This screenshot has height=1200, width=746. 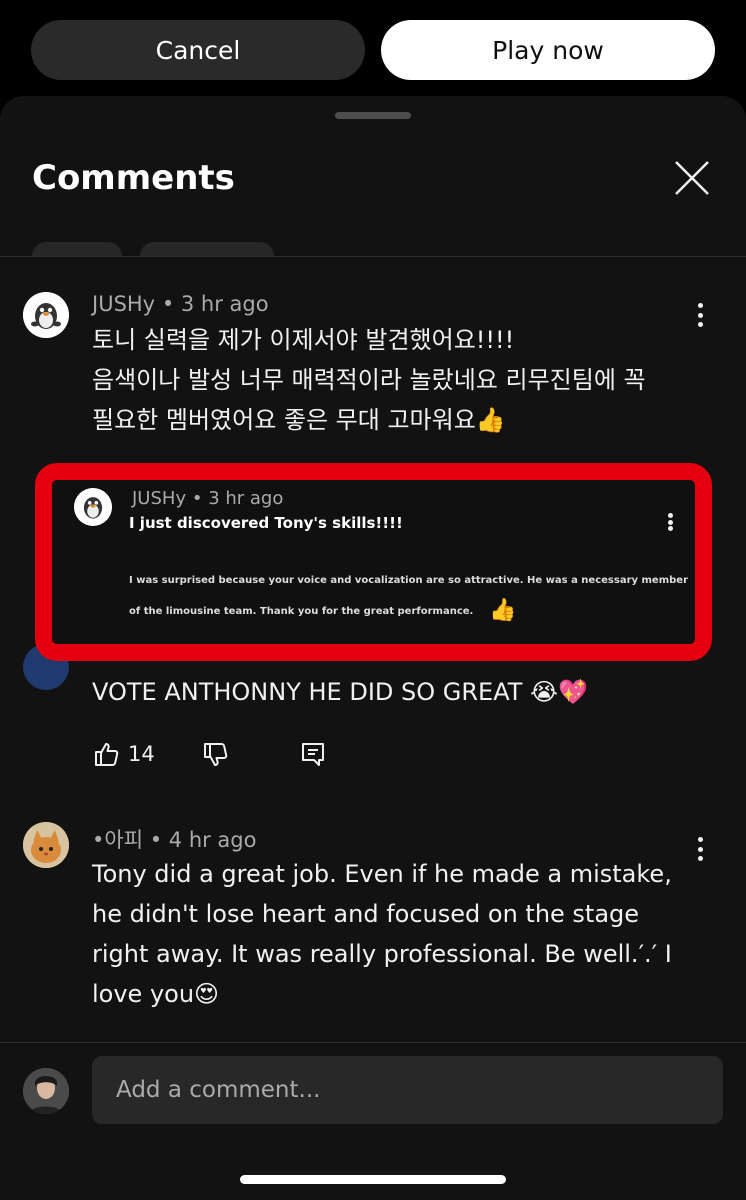 I want to click on translated-title: I just discovered Tony's skills!!!!, so click(x=266, y=523).